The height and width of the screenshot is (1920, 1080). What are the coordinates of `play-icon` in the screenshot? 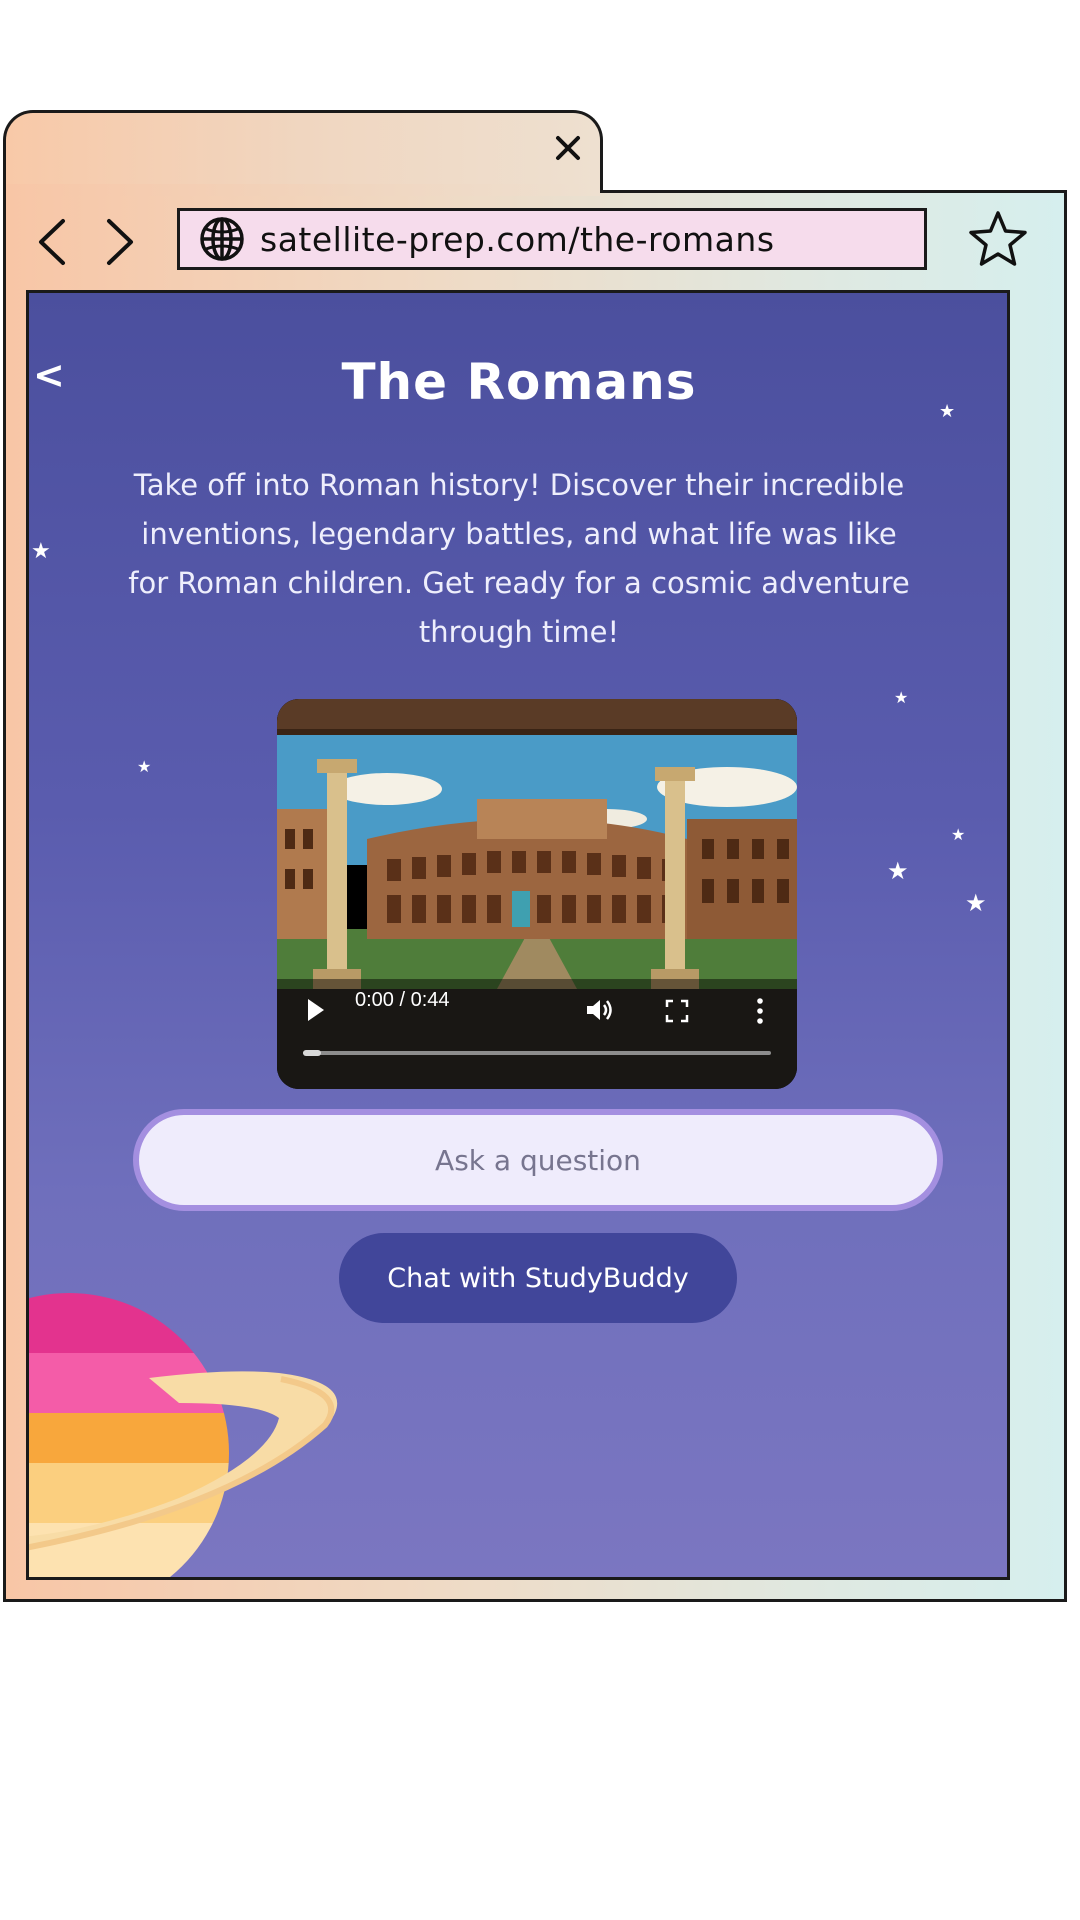 It's located at (316, 1010).